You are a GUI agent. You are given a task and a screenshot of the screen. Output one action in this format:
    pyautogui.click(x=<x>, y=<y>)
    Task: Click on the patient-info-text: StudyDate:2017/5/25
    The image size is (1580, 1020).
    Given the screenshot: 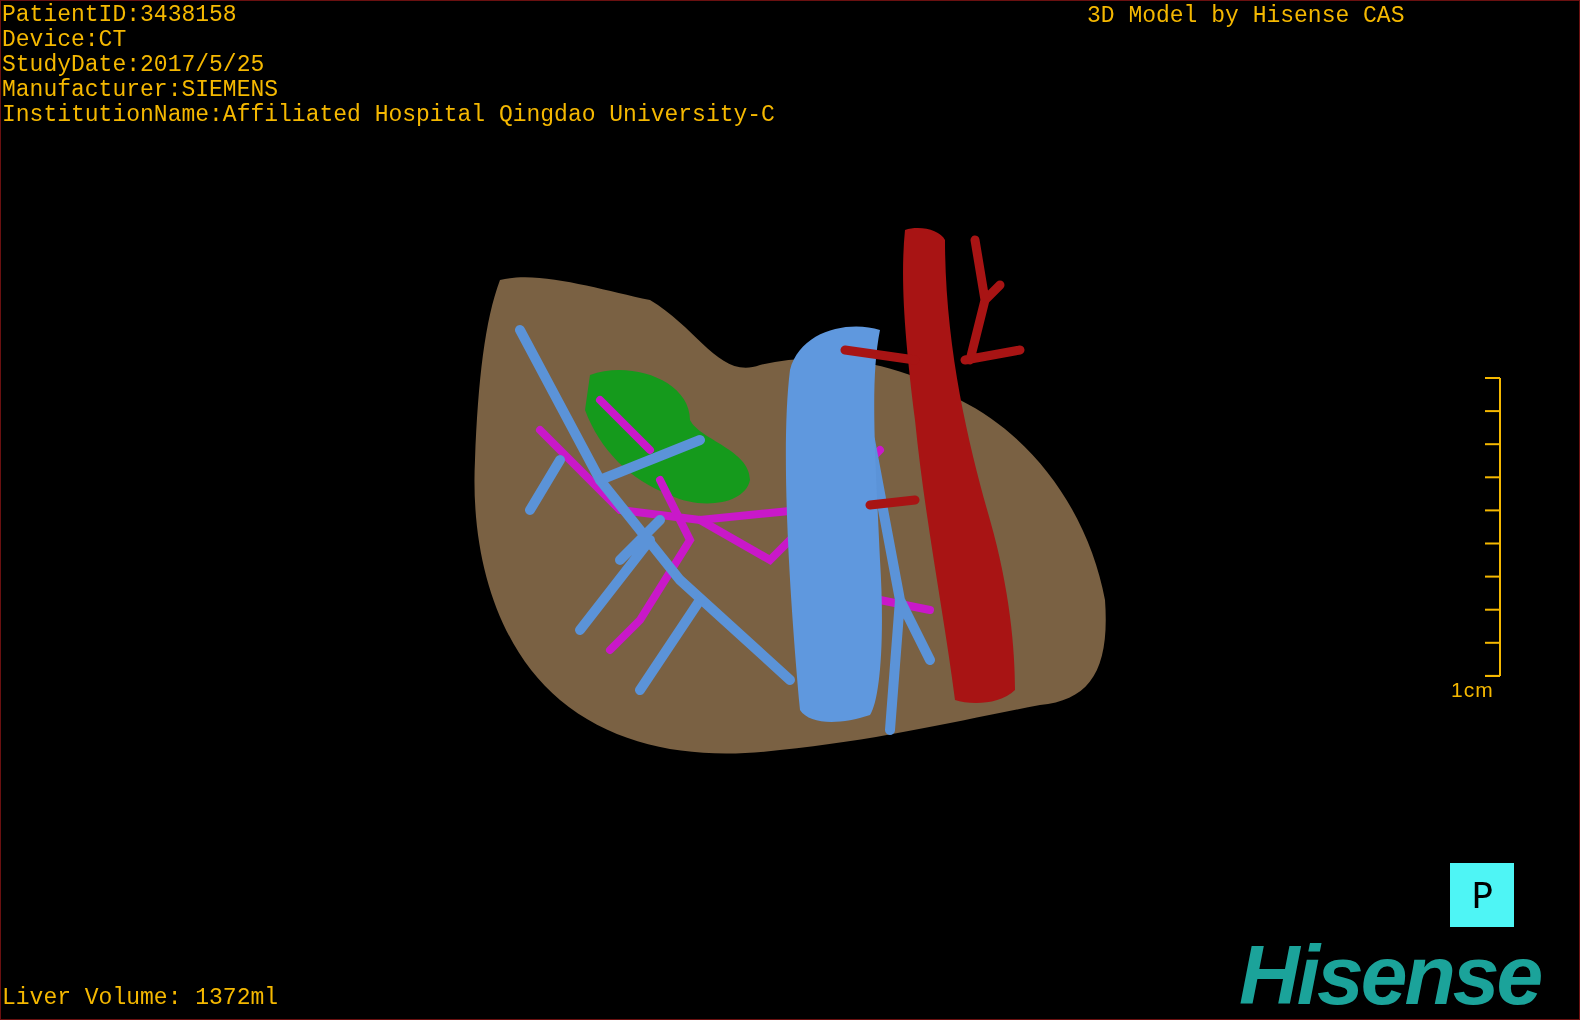 What is the action you would take?
    pyautogui.click(x=134, y=65)
    